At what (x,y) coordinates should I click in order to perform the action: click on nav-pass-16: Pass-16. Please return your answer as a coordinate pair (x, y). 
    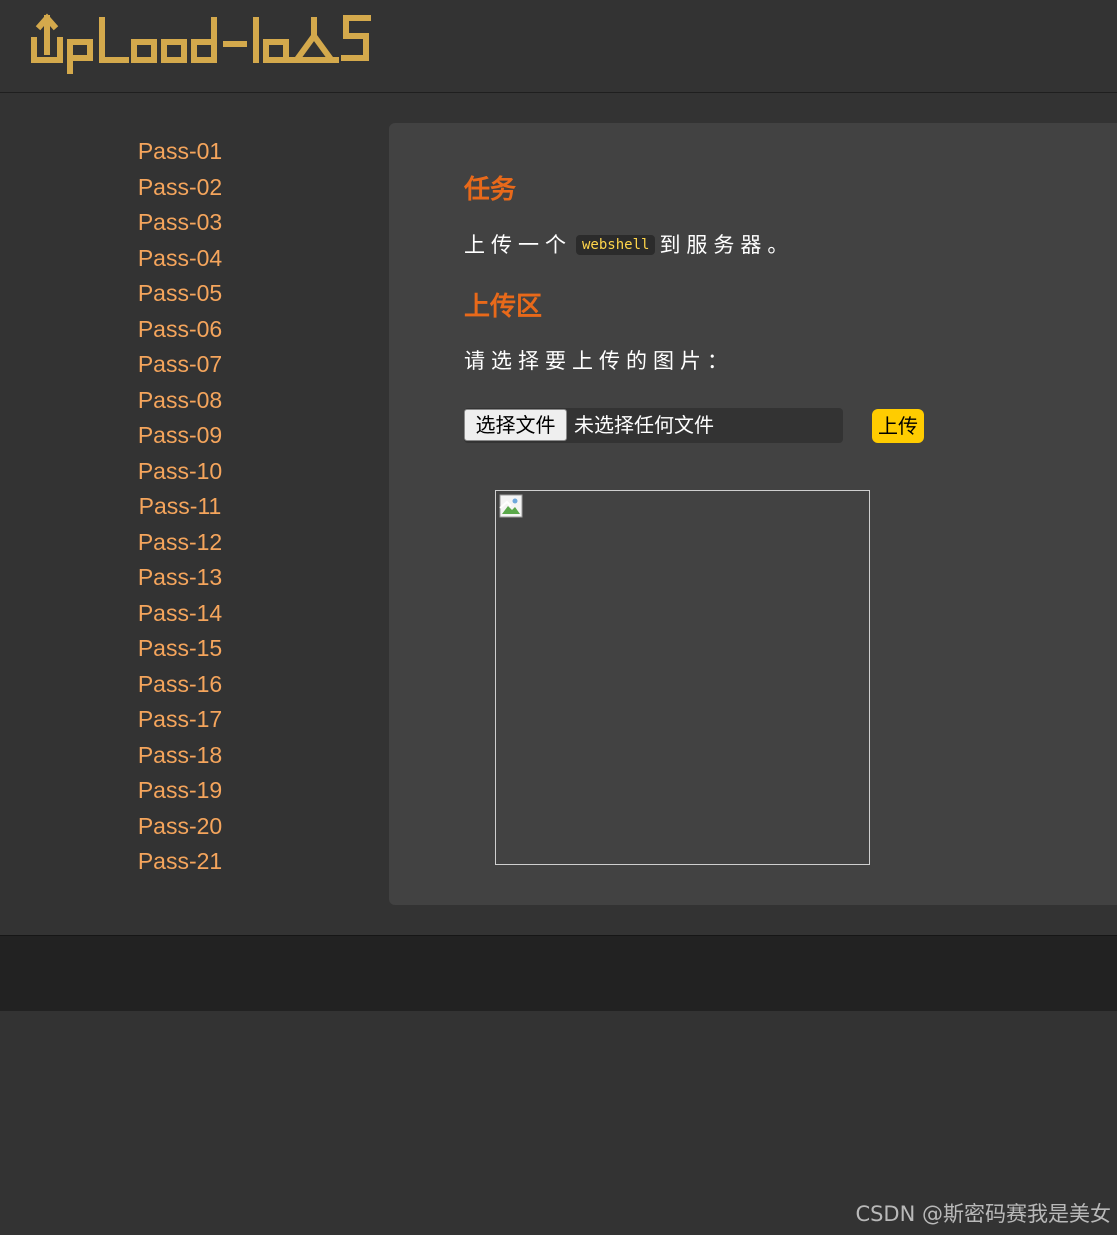
    Looking at the image, I should click on (180, 685).